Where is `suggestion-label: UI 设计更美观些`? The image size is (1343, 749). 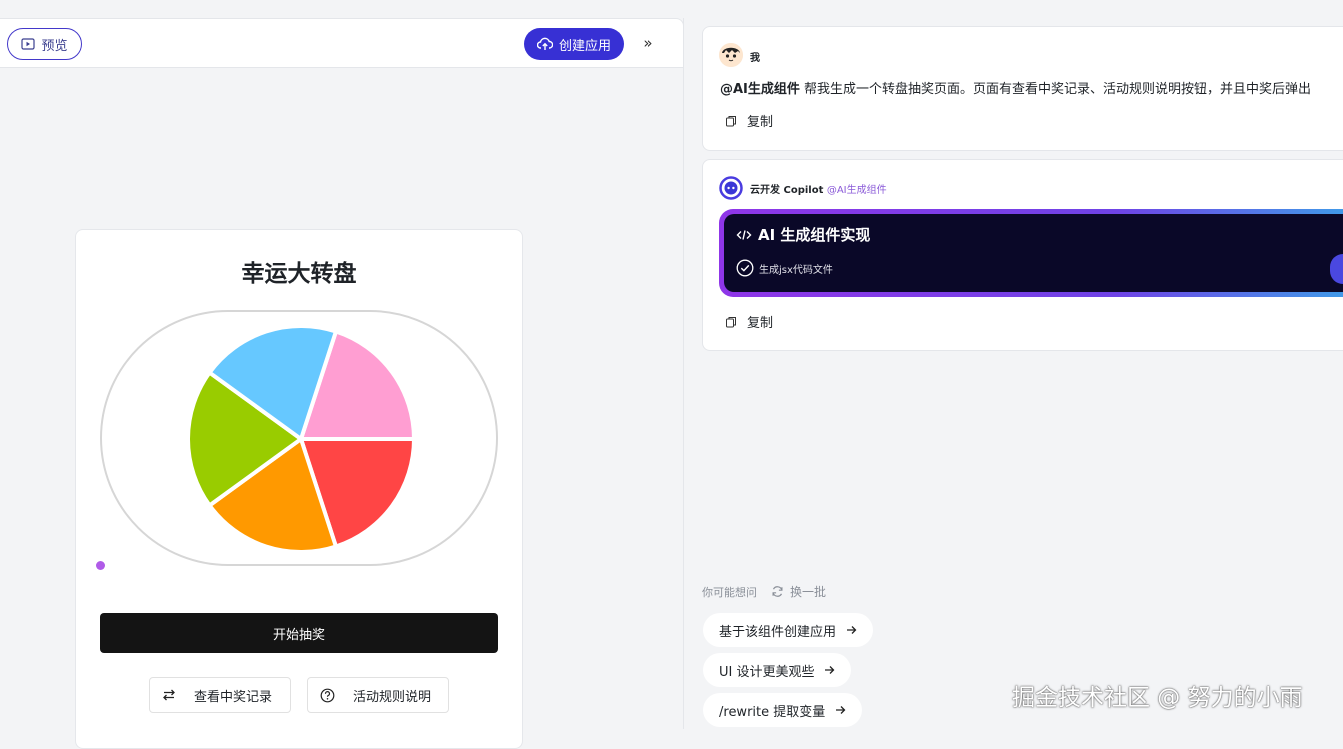
suggestion-label: UI 设计更美观些 is located at coordinates (767, 672).